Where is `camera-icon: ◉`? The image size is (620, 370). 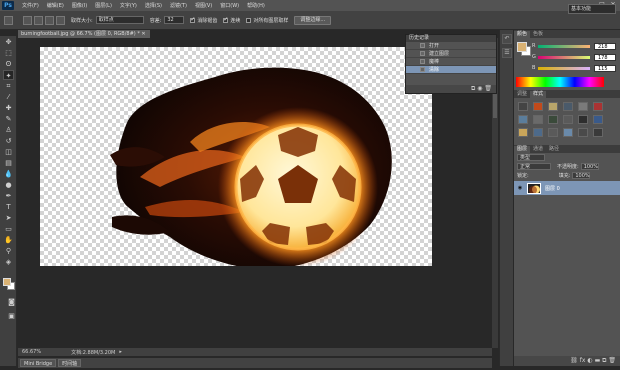 camera-icon: ◉ is located at coordinates (479, 88).